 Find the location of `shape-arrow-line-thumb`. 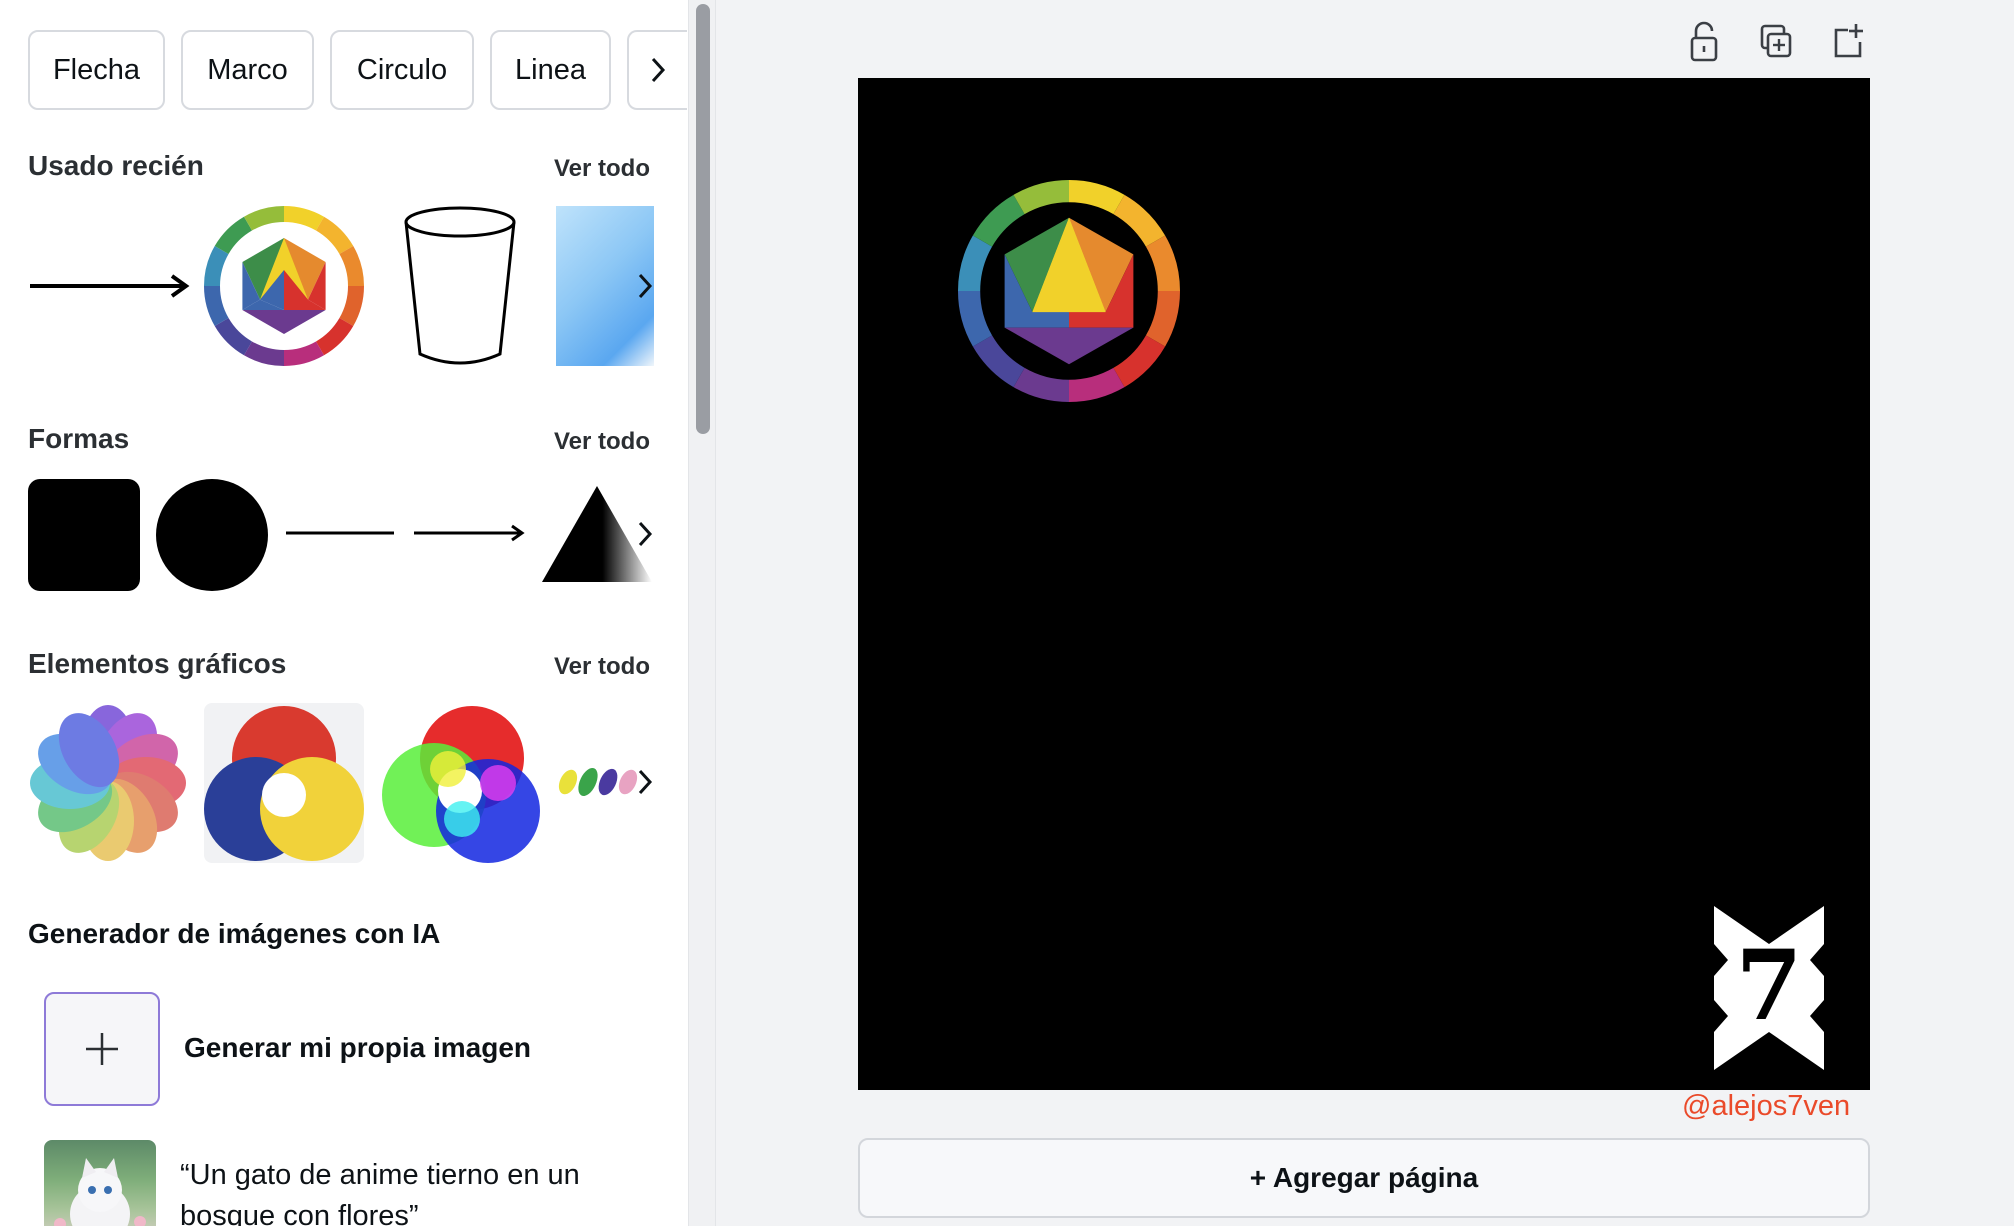

shape-arrow-line-thumb is located at coordinates (469, 533).